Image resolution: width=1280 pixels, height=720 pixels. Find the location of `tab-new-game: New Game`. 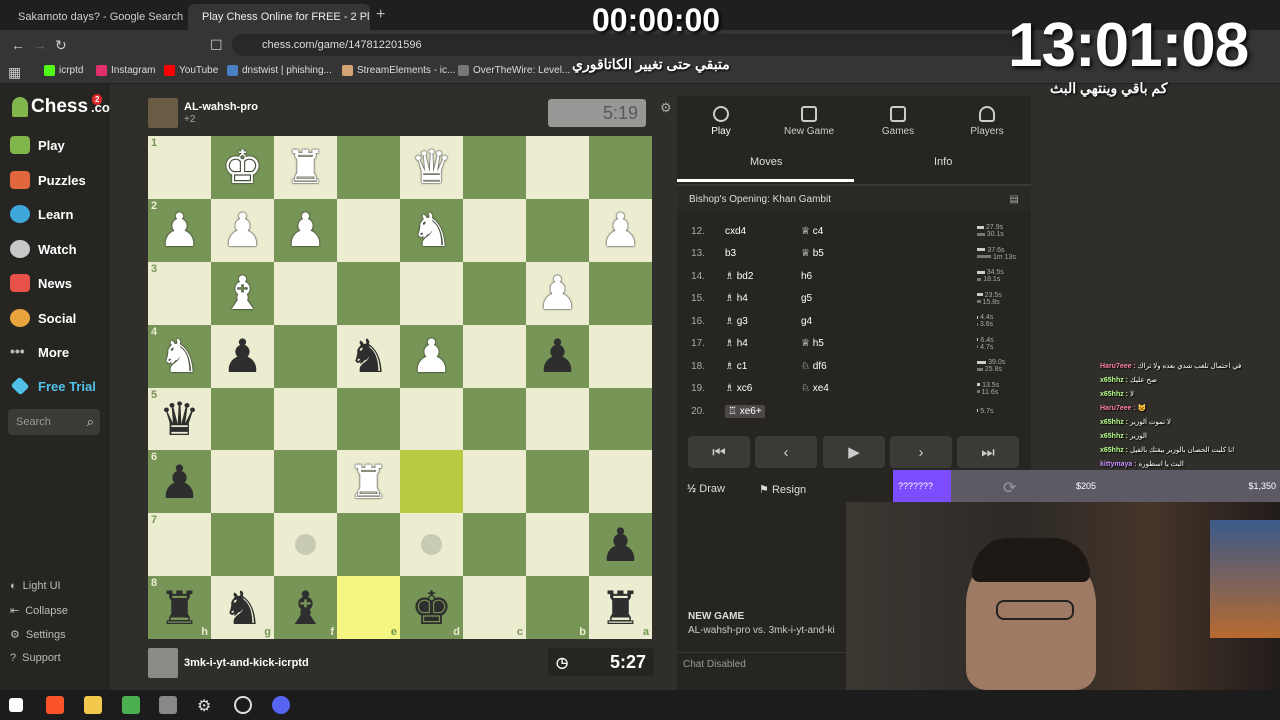

tab-new-game: New Game is located at coordinates (809, 120).